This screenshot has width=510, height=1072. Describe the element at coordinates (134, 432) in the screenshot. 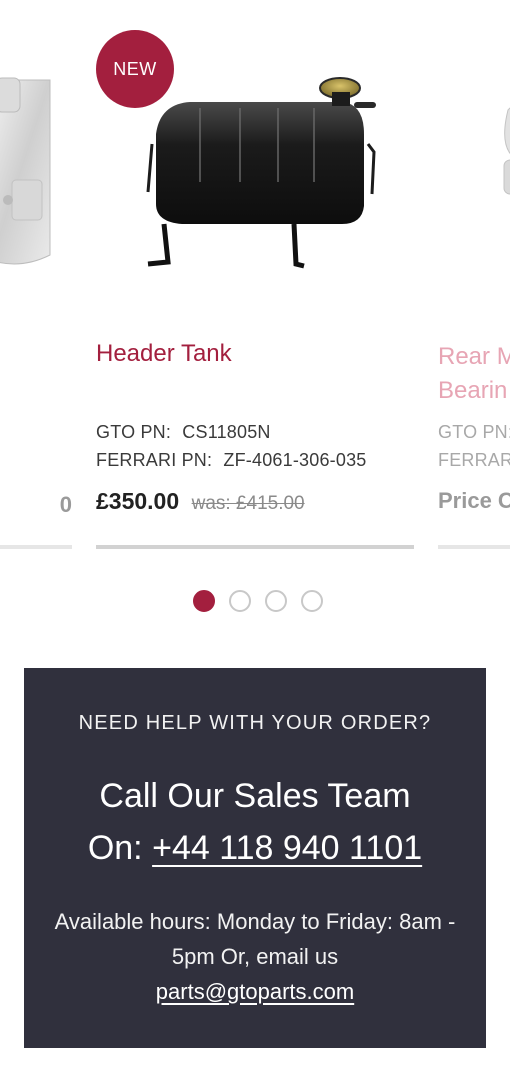

I see `gto-pn-label: GTO PN:` at that location.